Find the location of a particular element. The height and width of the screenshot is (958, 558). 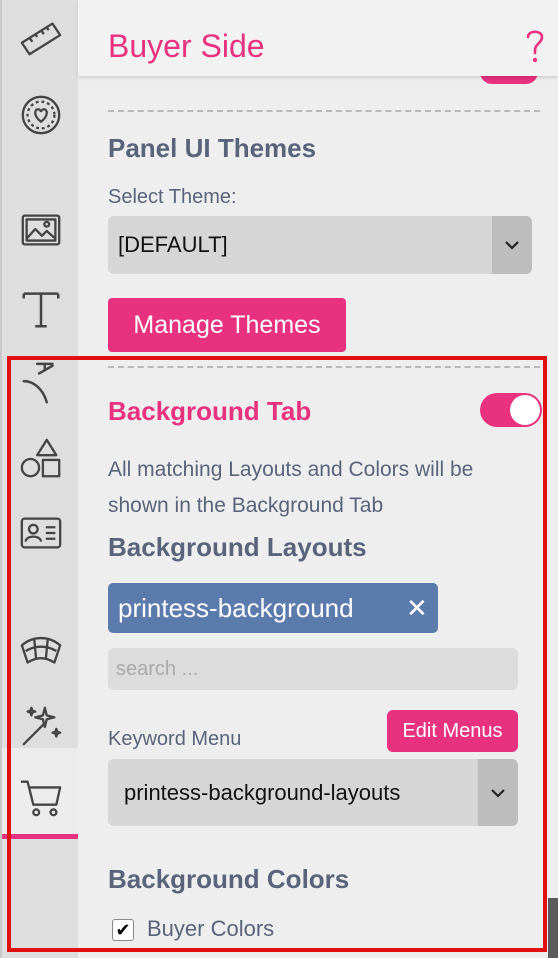

tool-rail is located at coordinates (40, 479).